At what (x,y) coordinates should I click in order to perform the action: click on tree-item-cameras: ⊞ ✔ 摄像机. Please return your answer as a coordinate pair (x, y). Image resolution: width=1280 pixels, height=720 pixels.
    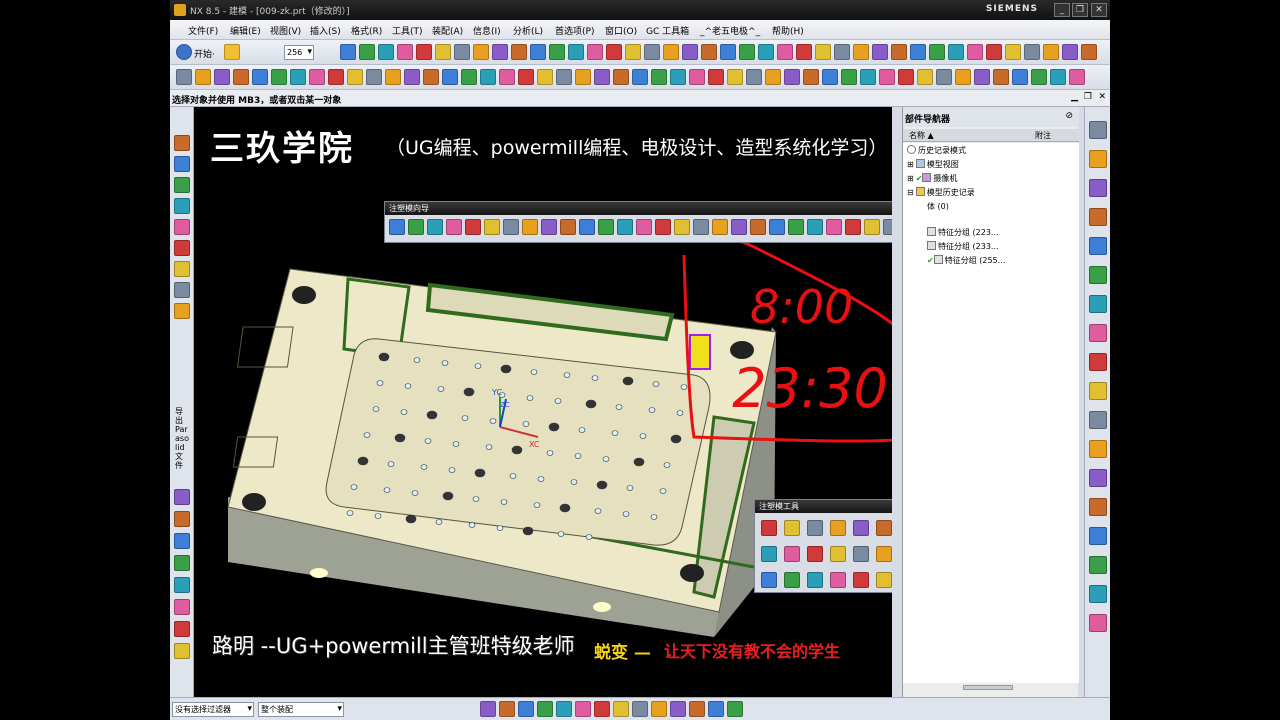
    Looking at the image, I should click on (932, 179).